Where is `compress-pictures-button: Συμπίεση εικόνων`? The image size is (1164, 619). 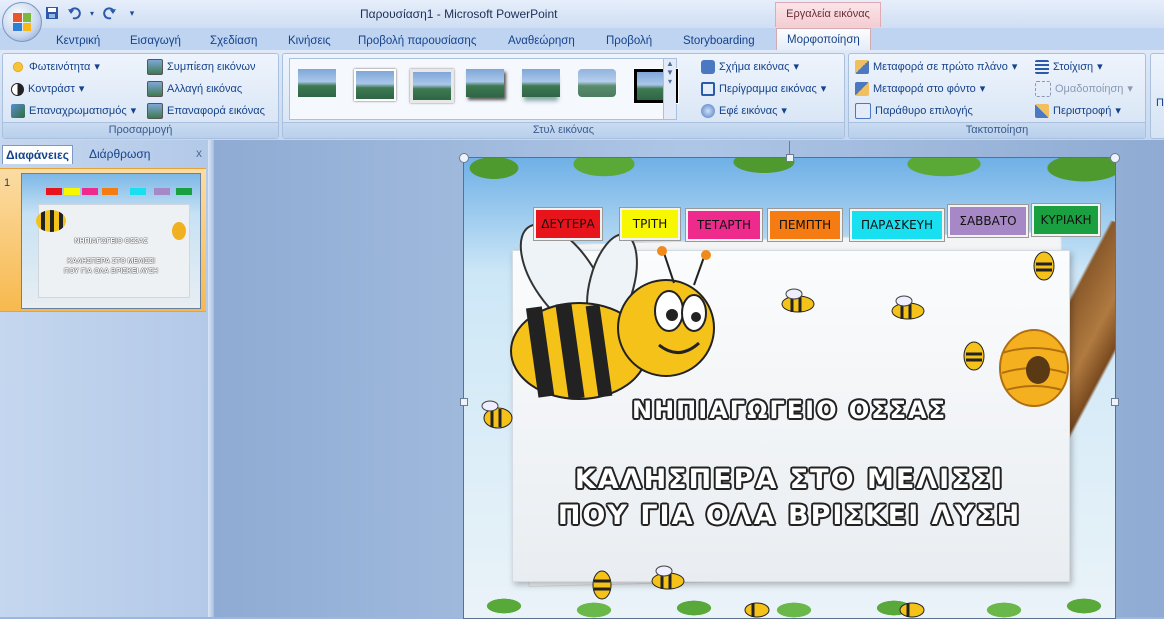 compress-pictures-button: Συμπίεση εικόνων is located at coordinates (201, 67).